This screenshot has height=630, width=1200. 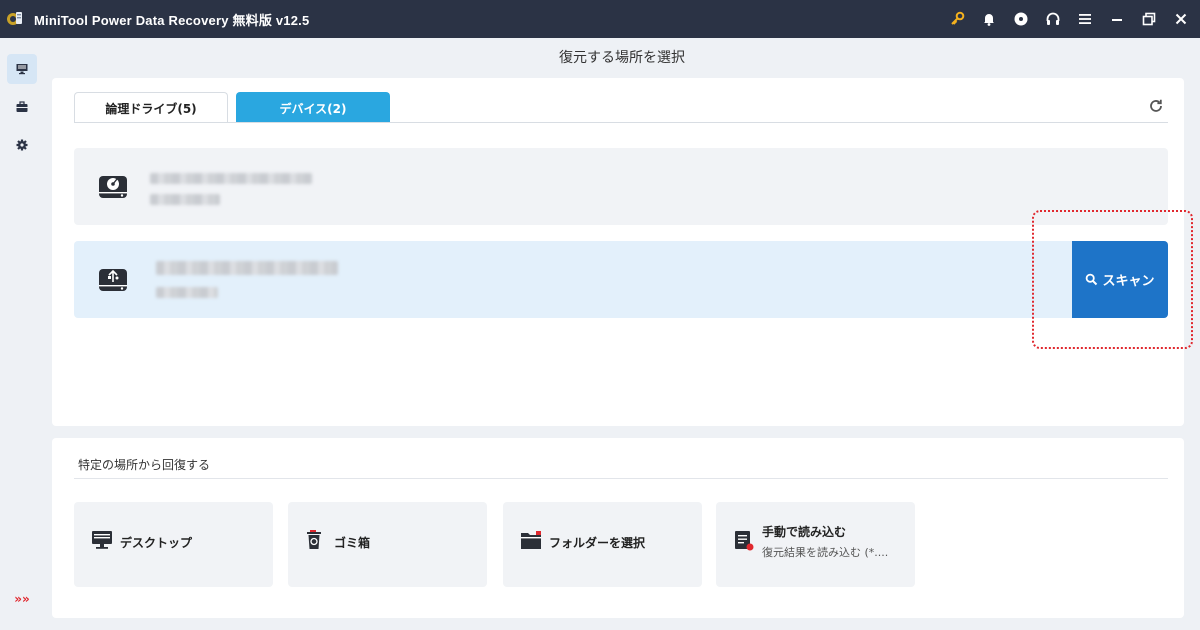 What do you see at coordinates (600, 19) in the screenshot?
I see `title-bar: MiniTool Power Data Recovery 無料版 v12.5` at bounding box center [600, 19].